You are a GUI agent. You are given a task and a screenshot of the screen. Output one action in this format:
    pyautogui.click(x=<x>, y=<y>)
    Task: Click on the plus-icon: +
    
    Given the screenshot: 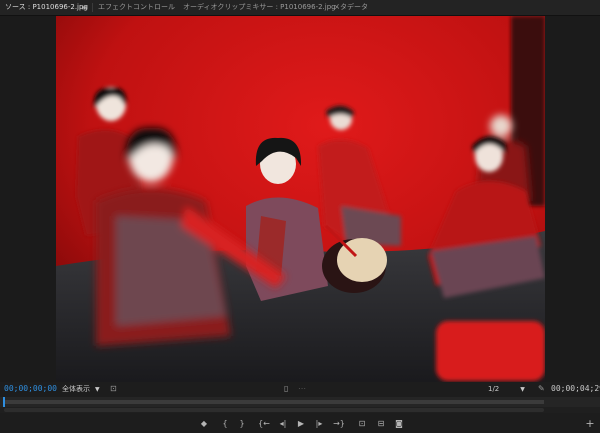 What is the action you would take?
    pyautogui.click(x=590, y=423)
    